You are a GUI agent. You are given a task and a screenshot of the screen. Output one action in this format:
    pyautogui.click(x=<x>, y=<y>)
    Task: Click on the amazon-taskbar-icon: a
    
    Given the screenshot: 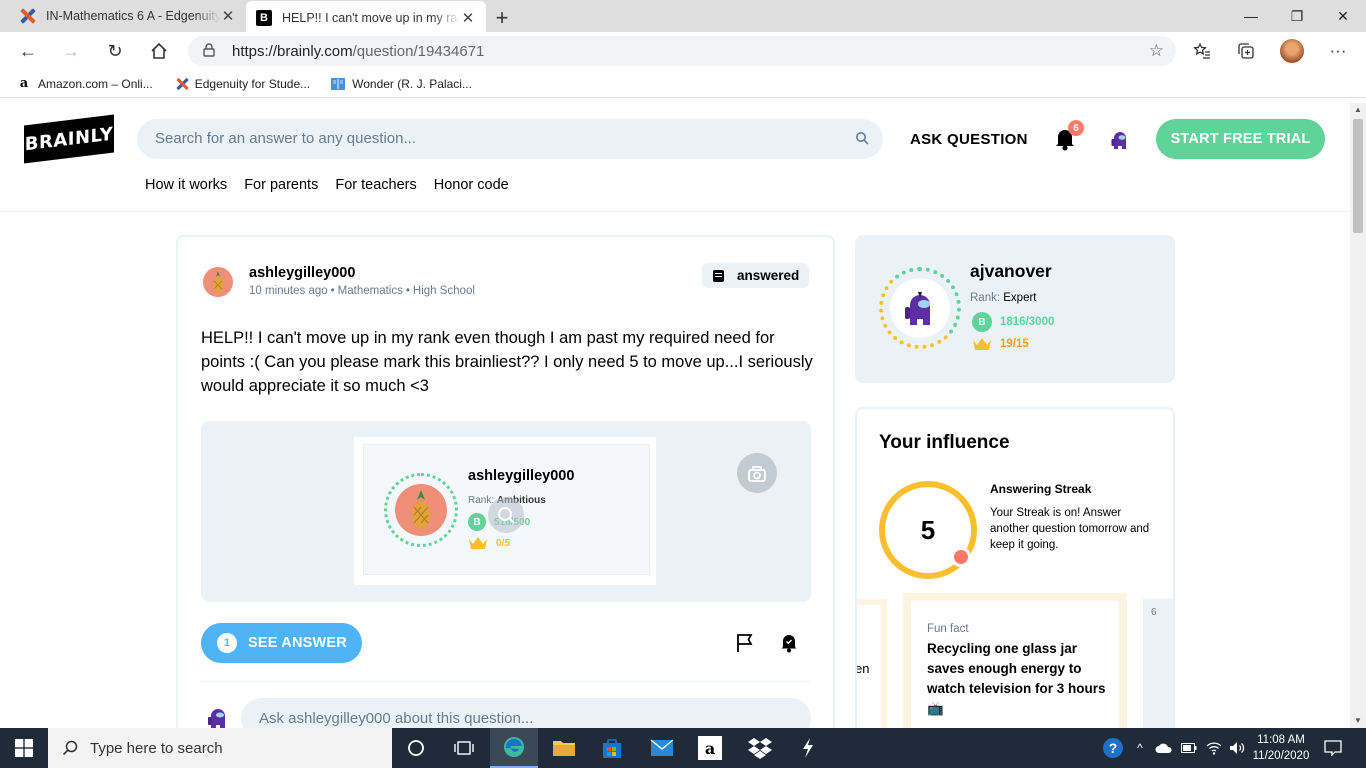 What is the action you would take?
    pyautogui.click(x=710, y=748)
    